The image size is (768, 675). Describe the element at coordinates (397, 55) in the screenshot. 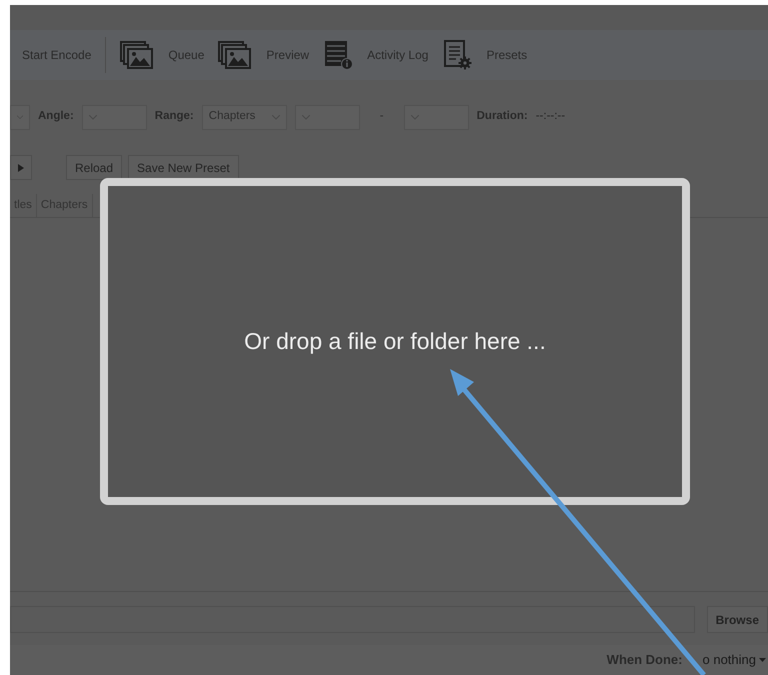

I see `toolbar-button: Activity Log` at that location.